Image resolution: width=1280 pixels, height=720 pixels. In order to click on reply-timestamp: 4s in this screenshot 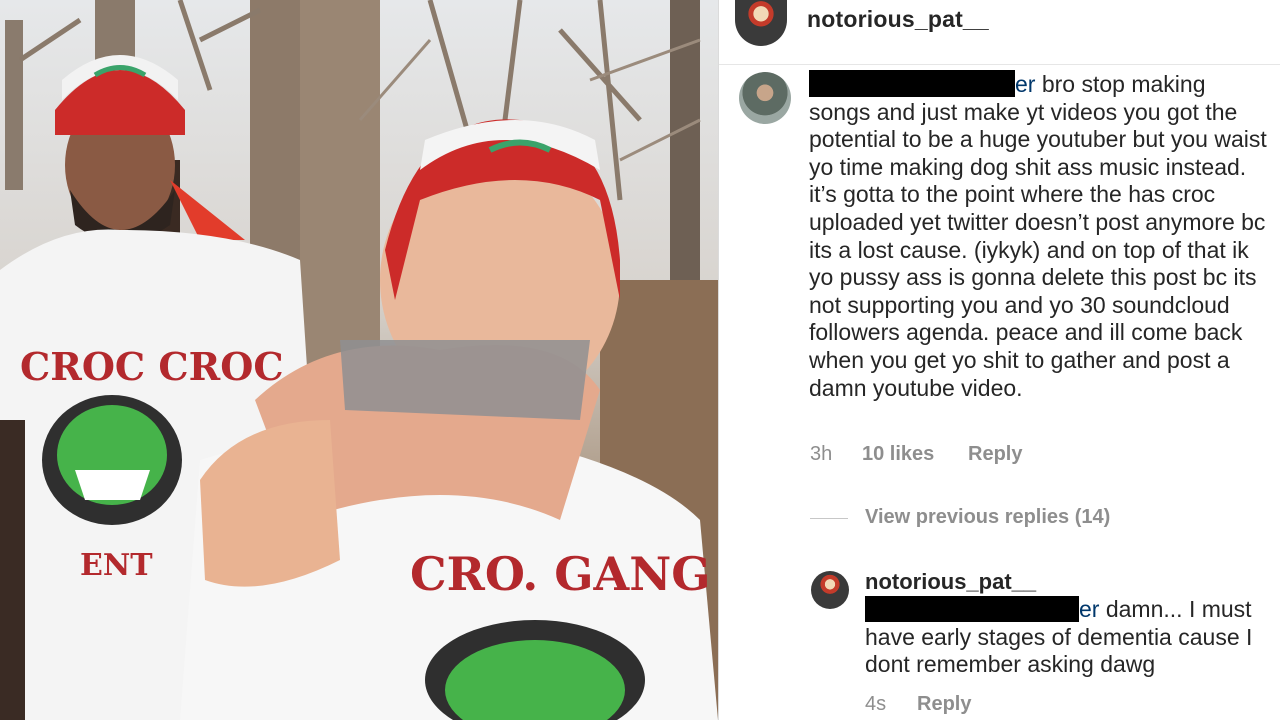, I will do `click(875, 704)`.